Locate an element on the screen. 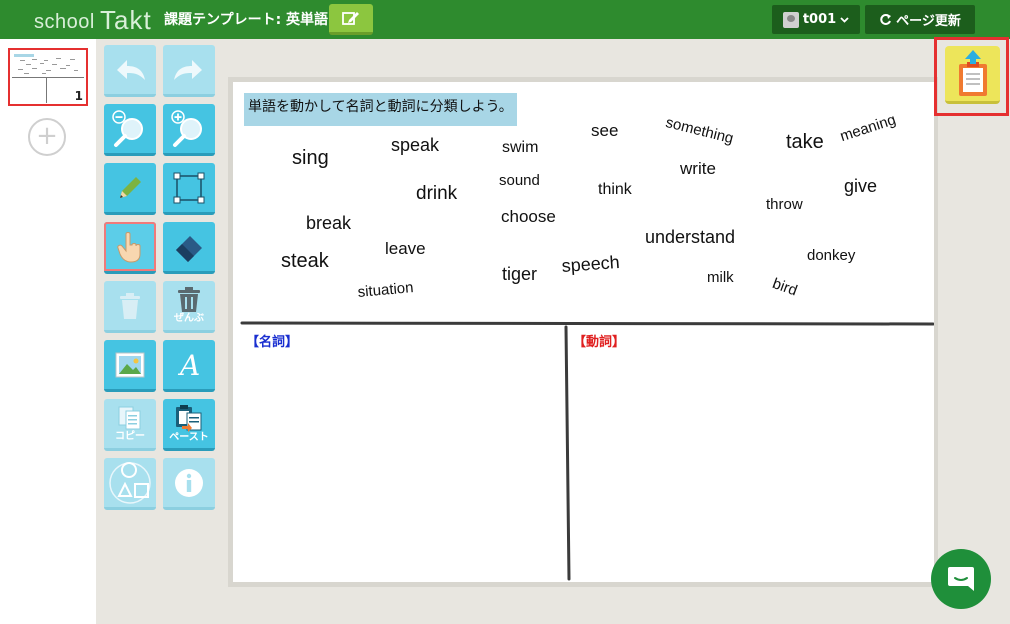 The width and height of the screenshot is (1010, 624). paste-icon is located at coordinates (189, 418).